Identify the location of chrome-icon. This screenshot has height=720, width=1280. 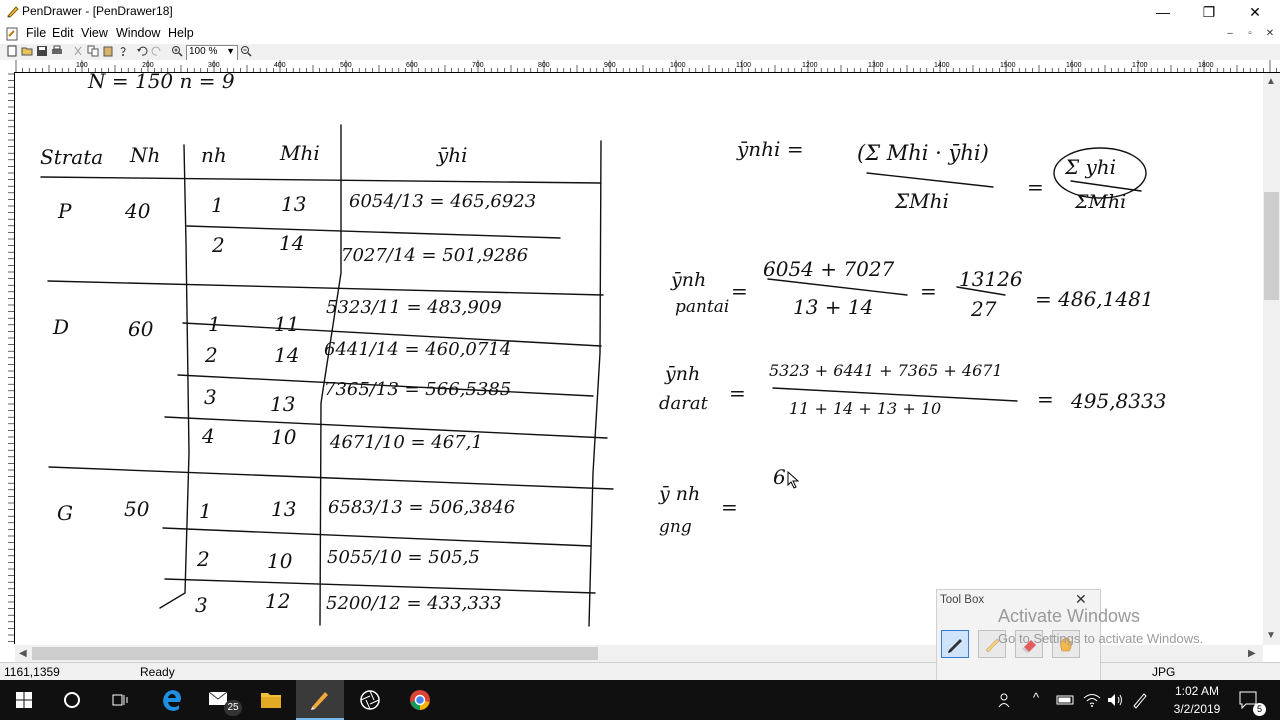
(420, 700).